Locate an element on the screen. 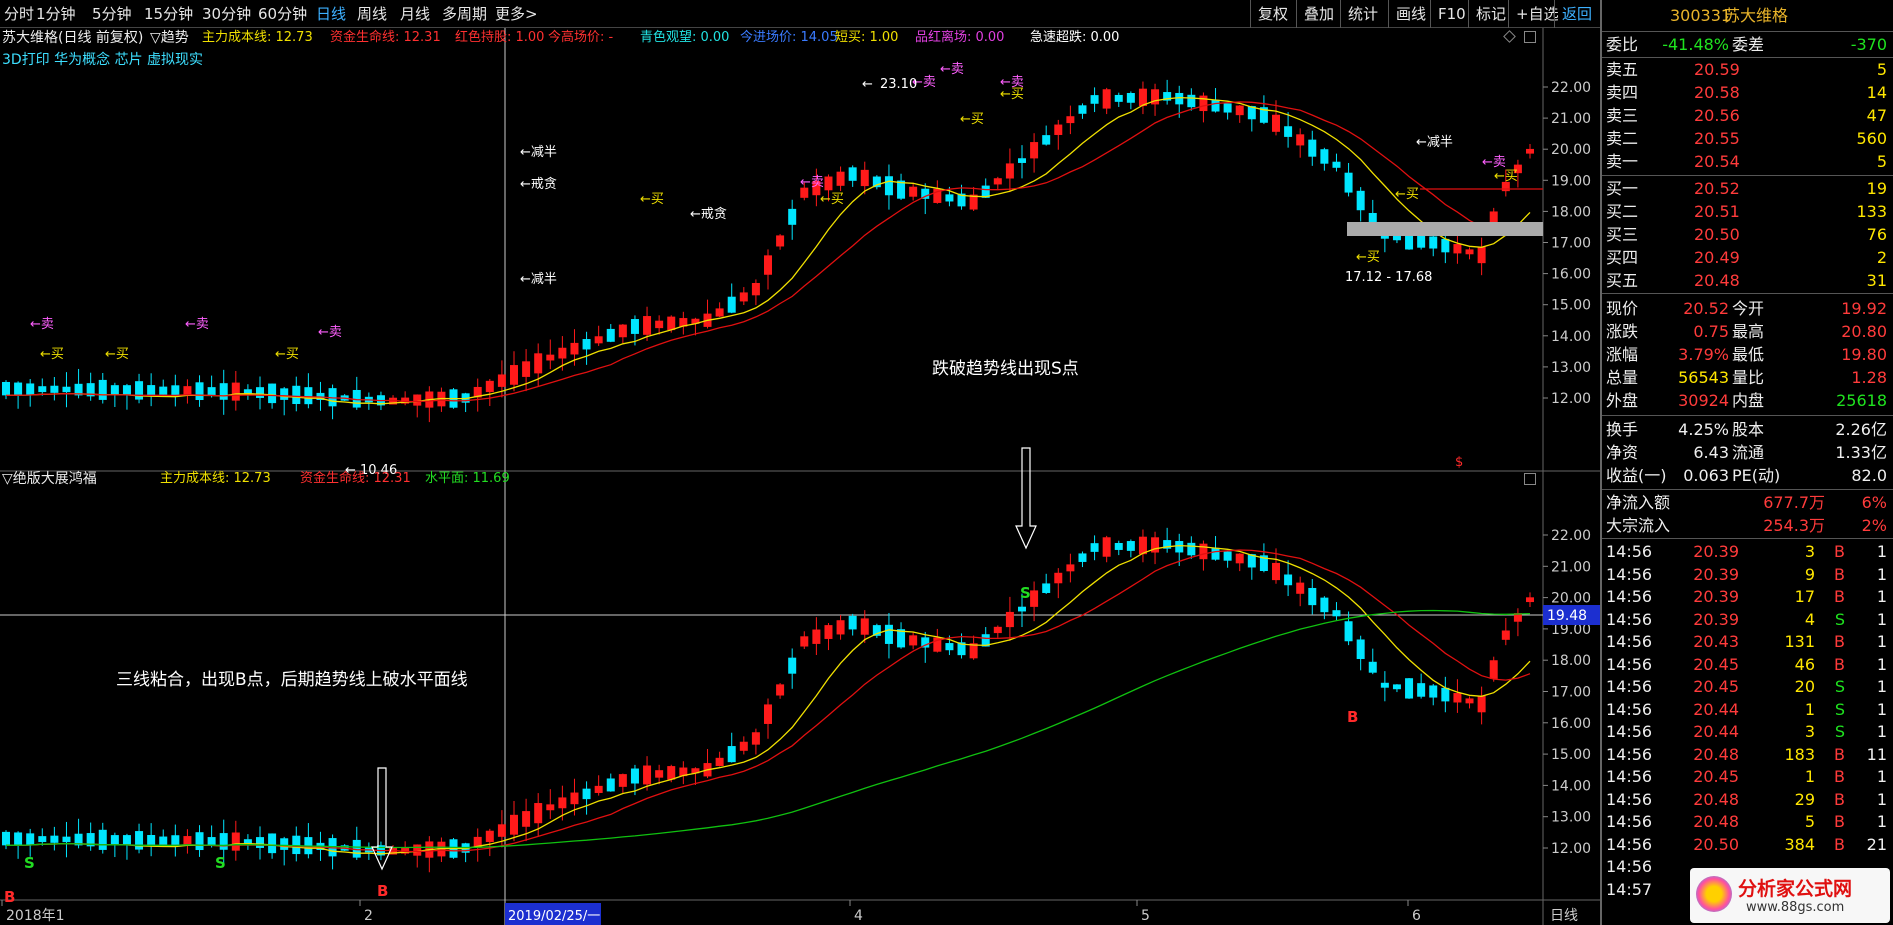 This screenshot has width=1893, height=925. toolbar-button-1: 叠加 is located at coordinates (1318, 14).